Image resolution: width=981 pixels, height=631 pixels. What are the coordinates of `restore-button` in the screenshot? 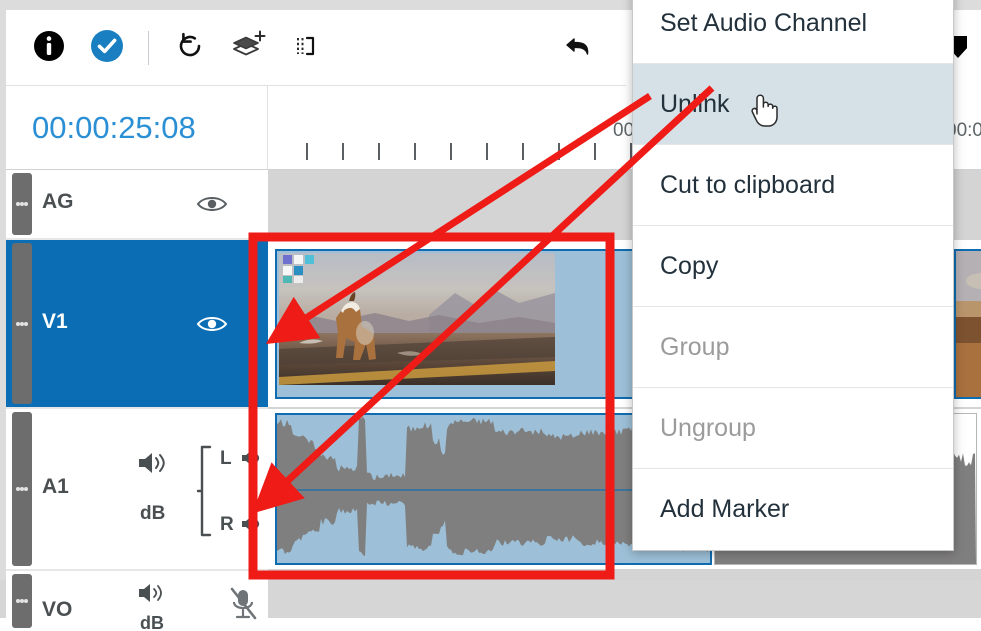 It's located at (190, 48).